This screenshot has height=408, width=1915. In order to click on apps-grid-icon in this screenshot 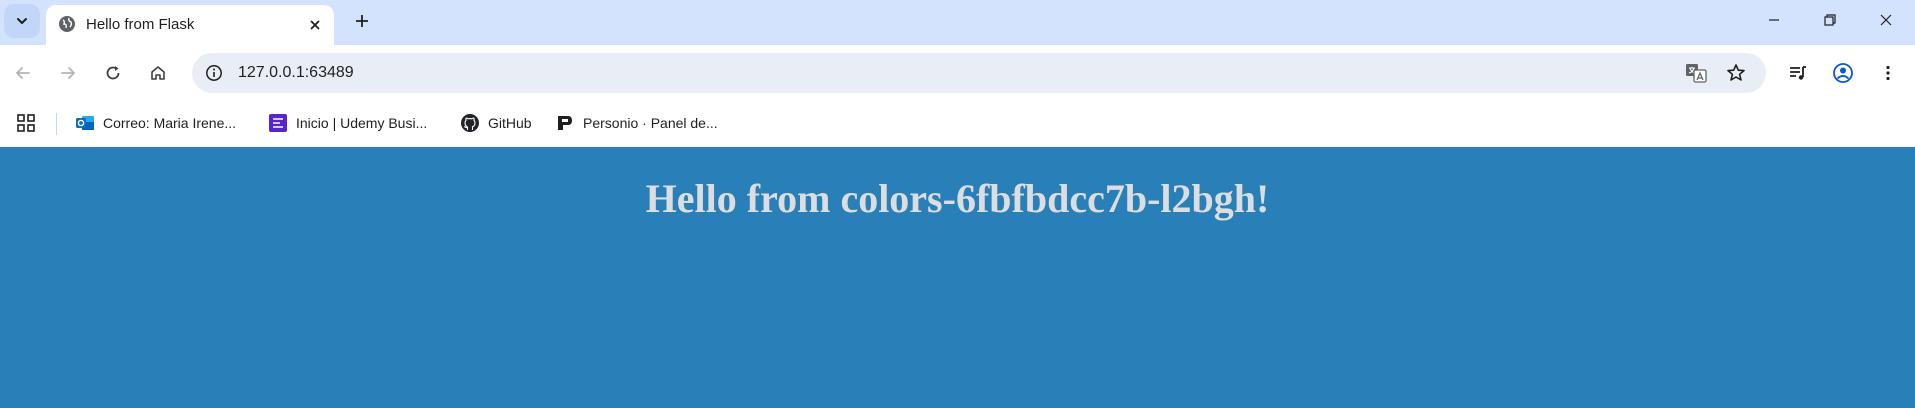, I will do `click(26, 123)`.